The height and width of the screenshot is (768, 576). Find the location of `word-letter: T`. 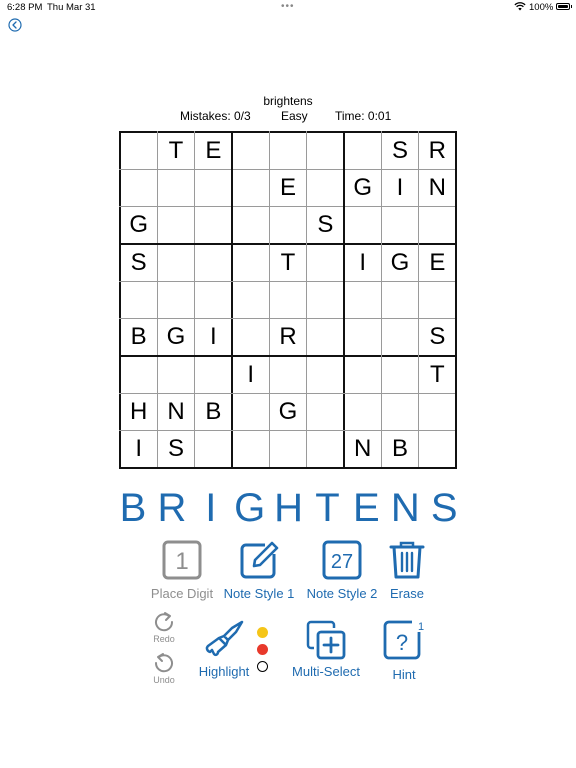

word-letter: T is located at coordinates (328, 508).